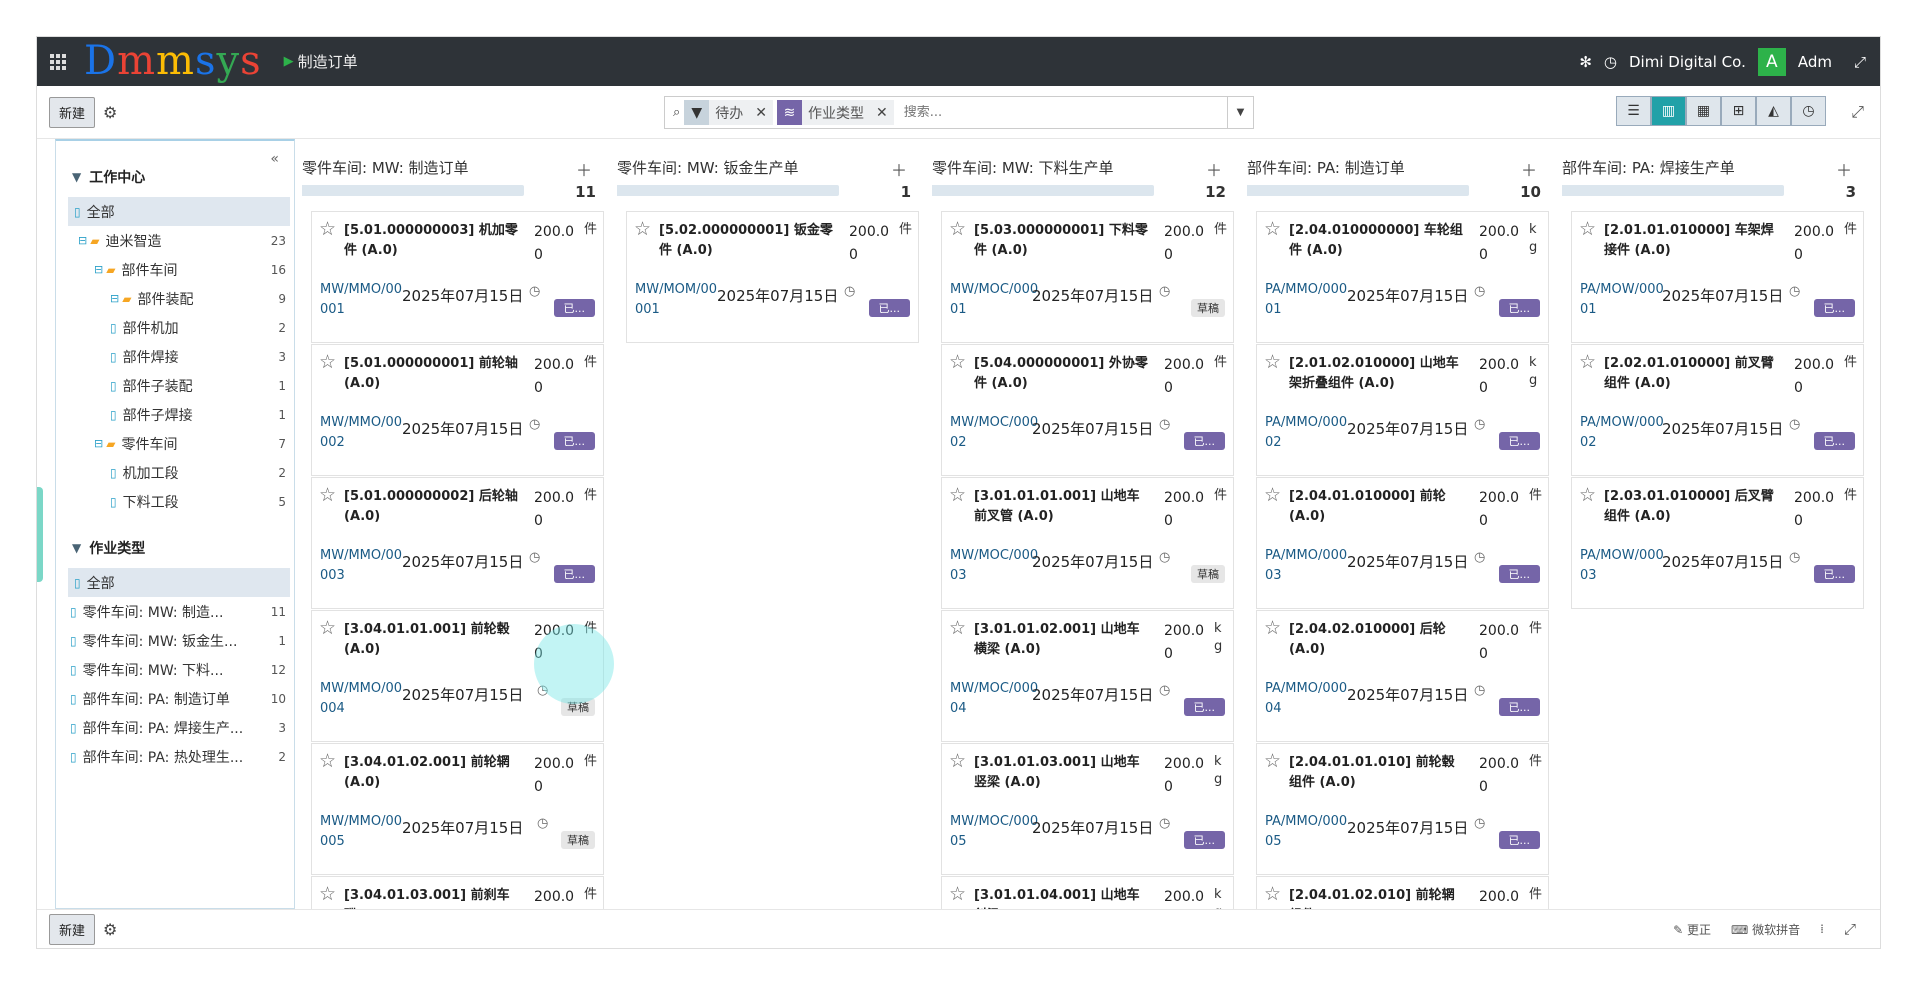 This screenshot has height=985, width=1920. Describe the element at coordinates (1771, 61) in the screenshot. I see `avatar: A` at that location.